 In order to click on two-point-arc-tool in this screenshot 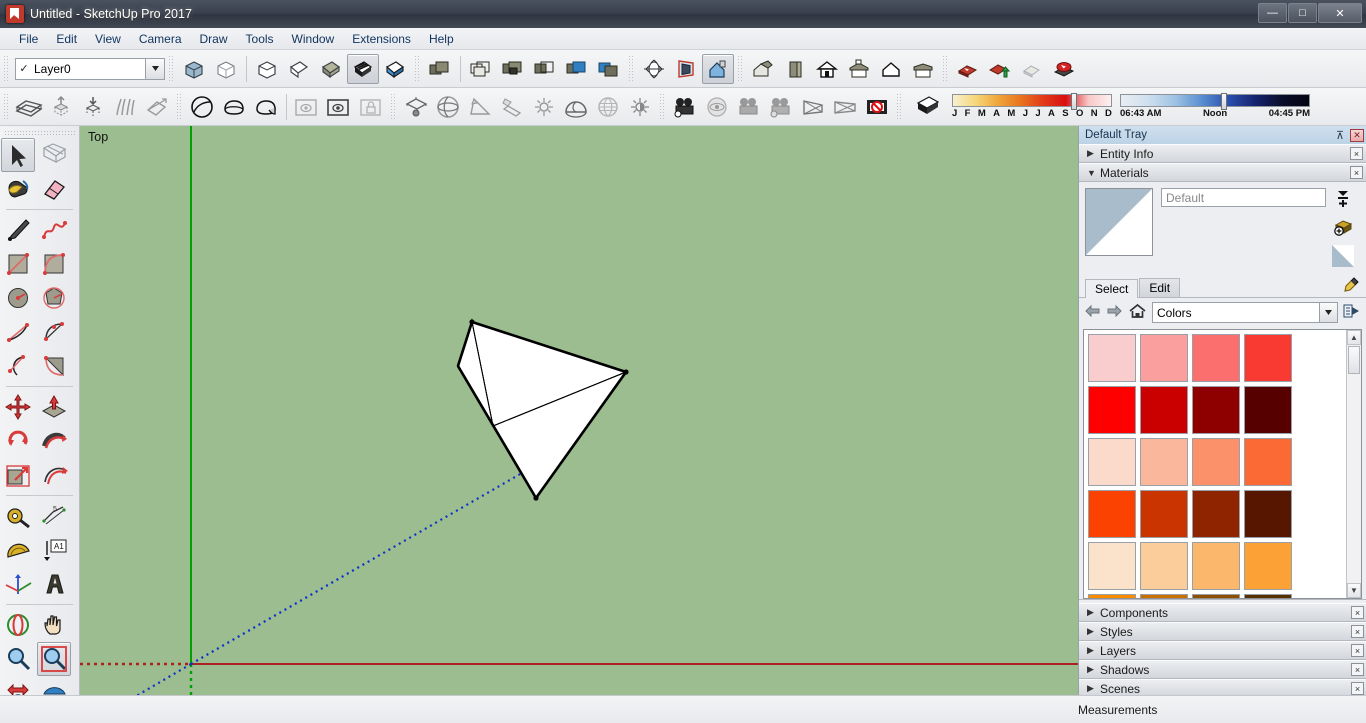, I will do `click(54, 332)`.